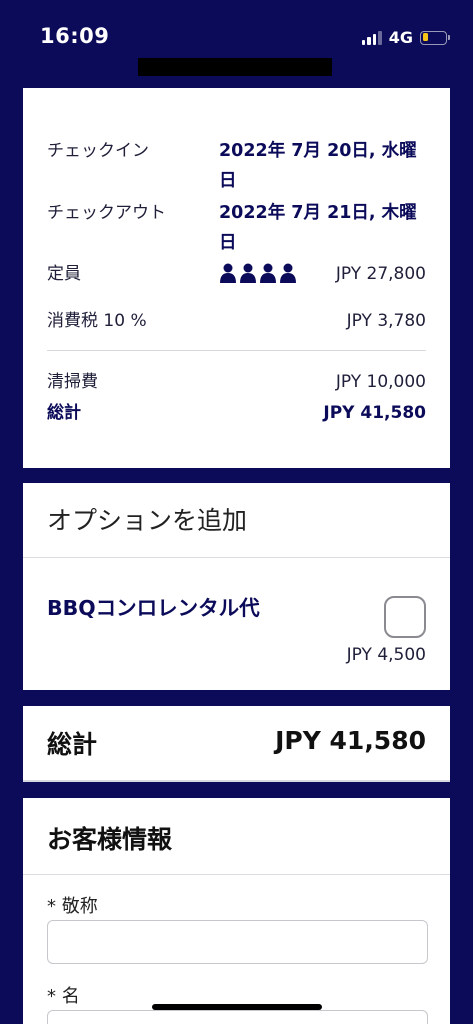  Describe the element at coordinates (72, 906) in the screenshot. I see `honorific-label: * 敬称` at that location.